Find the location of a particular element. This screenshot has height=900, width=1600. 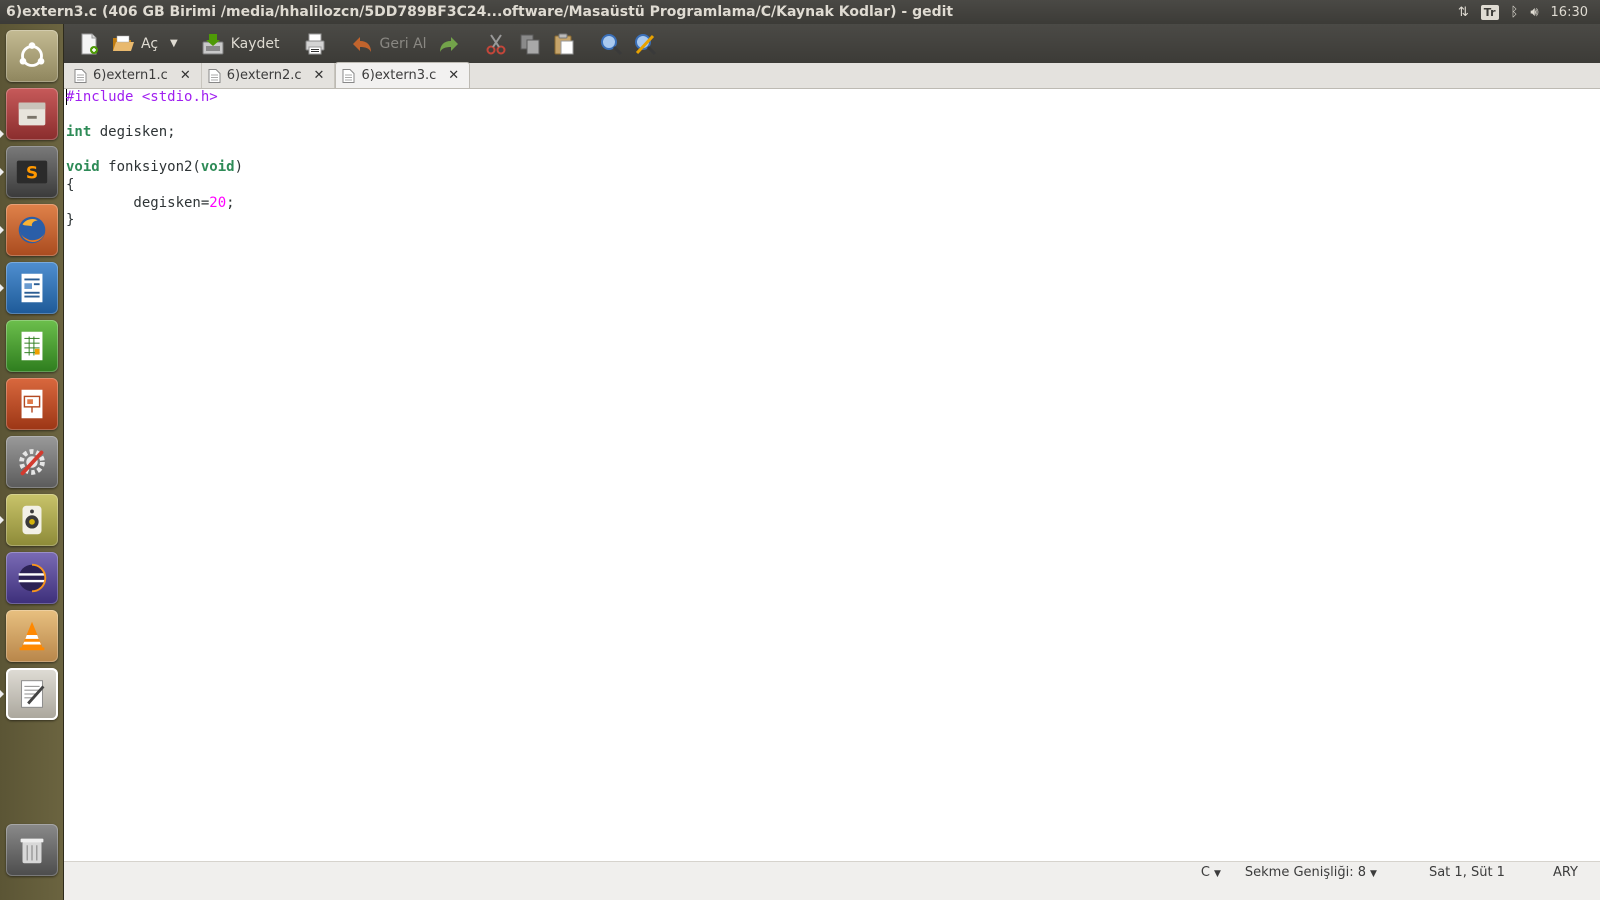

tab-extern3: 6)extern3.c ✕ is located at coordinates (403, 75).